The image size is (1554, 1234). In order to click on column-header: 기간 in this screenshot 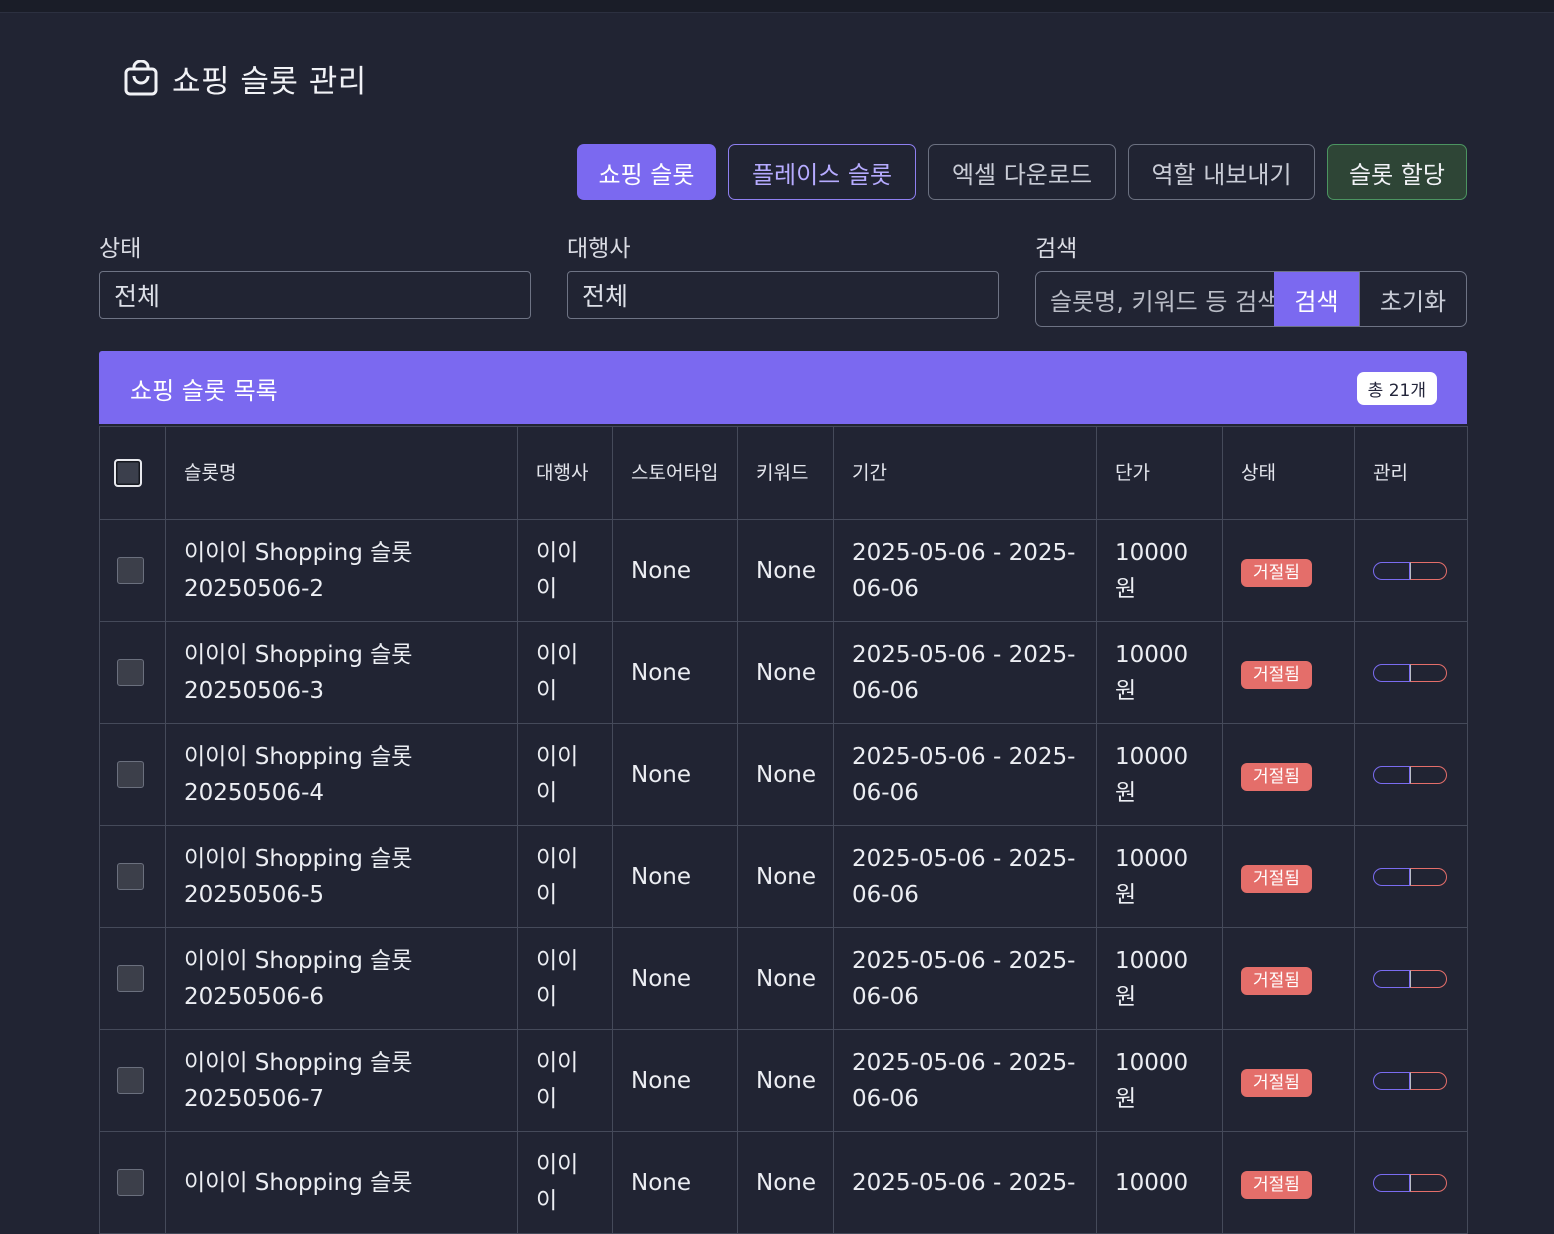, I will do `click(965, 473)`.